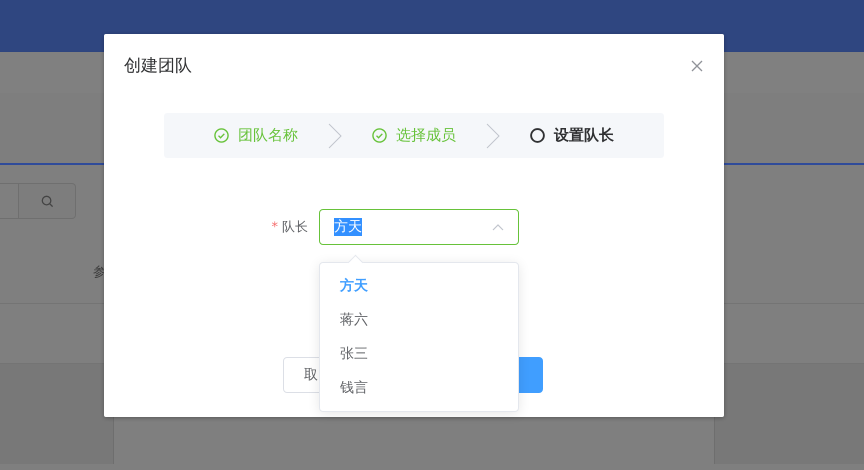 Image resolution: width=864 pixels, height=470 pixels. I want to click on search-button, so click(47, 201).